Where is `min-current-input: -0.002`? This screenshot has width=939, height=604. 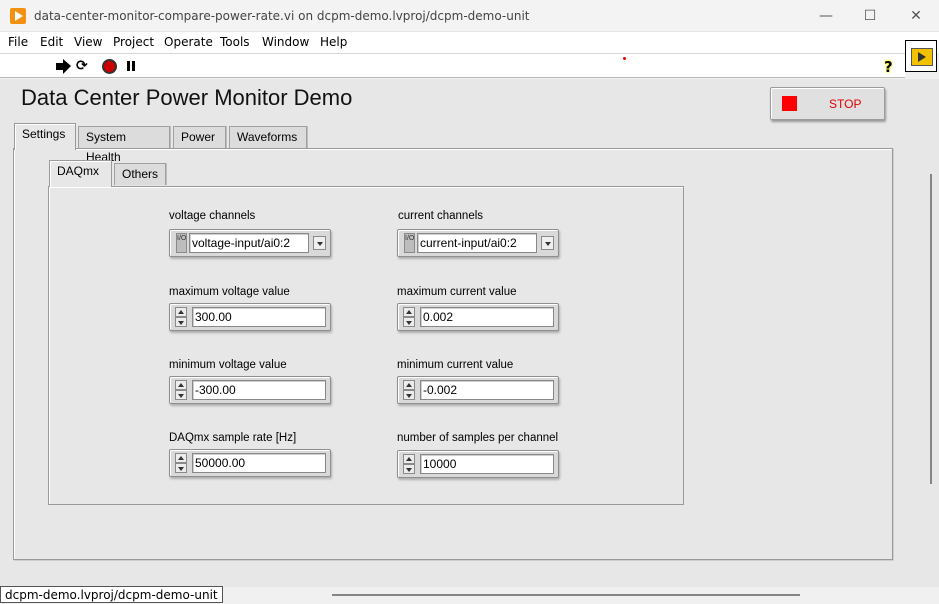 min-current-input: -0.002 is located at coordinates (487, 390).